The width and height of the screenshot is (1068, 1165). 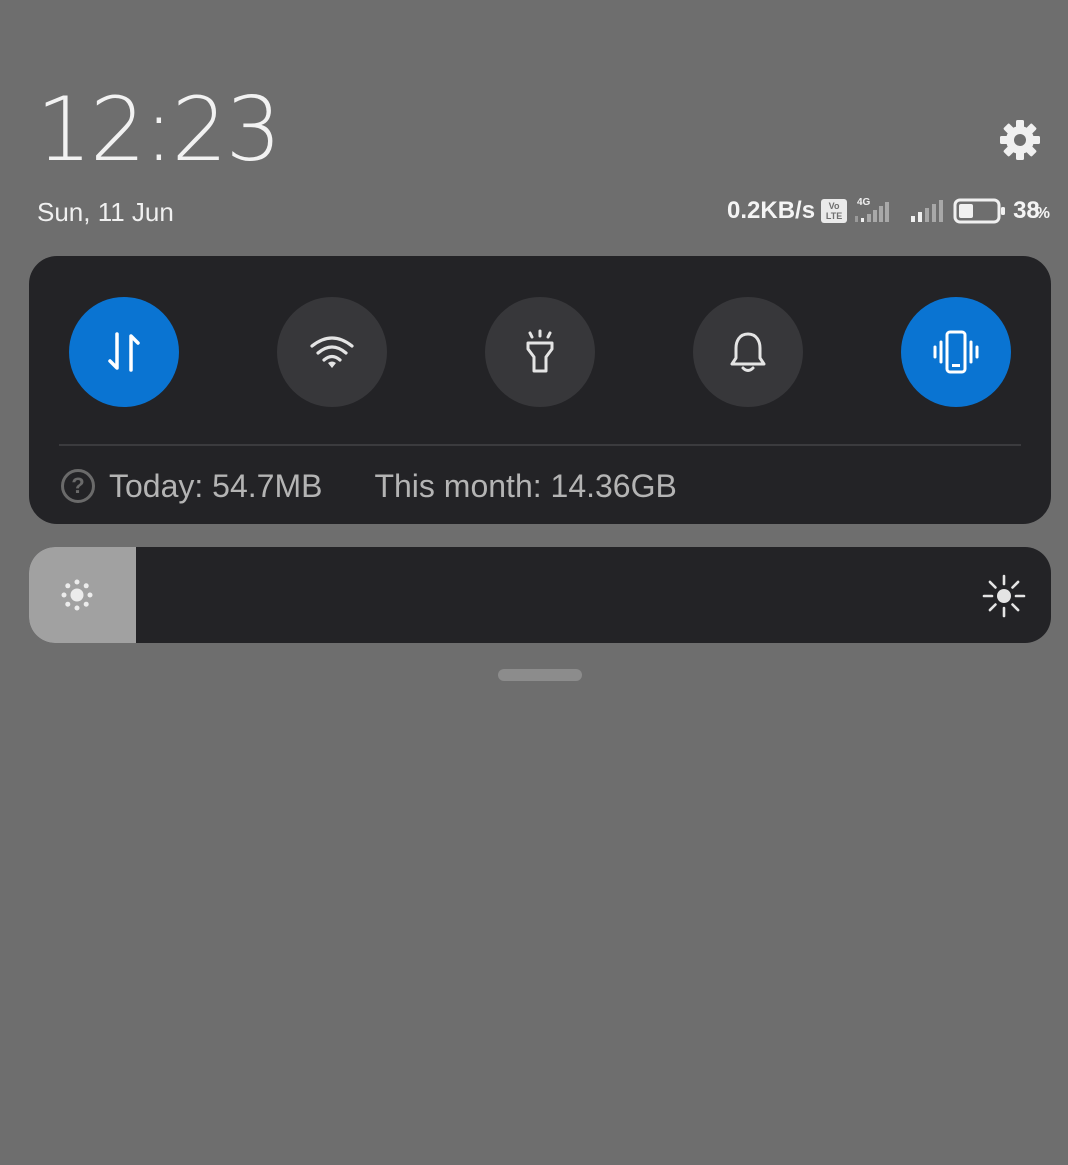 I want to click on sound-toggle, so click(x=748, y=352).